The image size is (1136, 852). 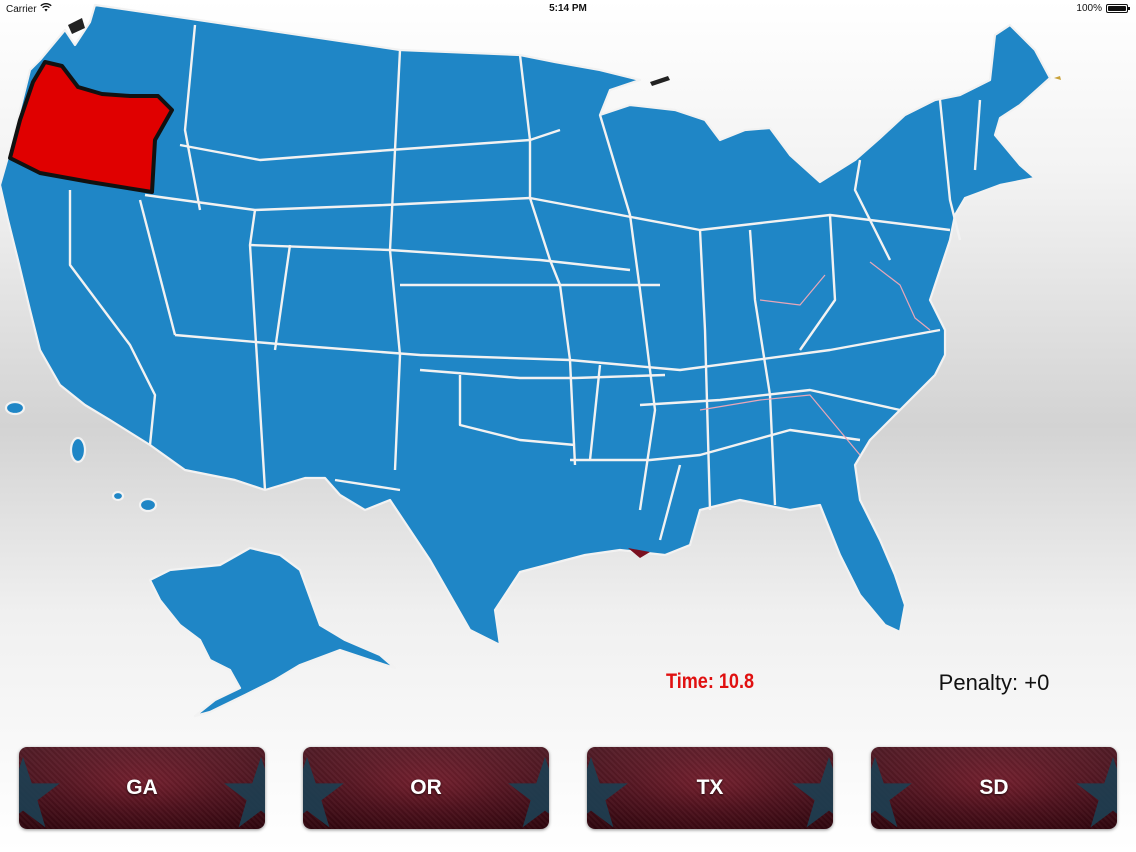 What do you see at coordinates (710, 681) in the screenshot?
I see `timer-display: Time: 10.8` at bounding box center [710, 681].